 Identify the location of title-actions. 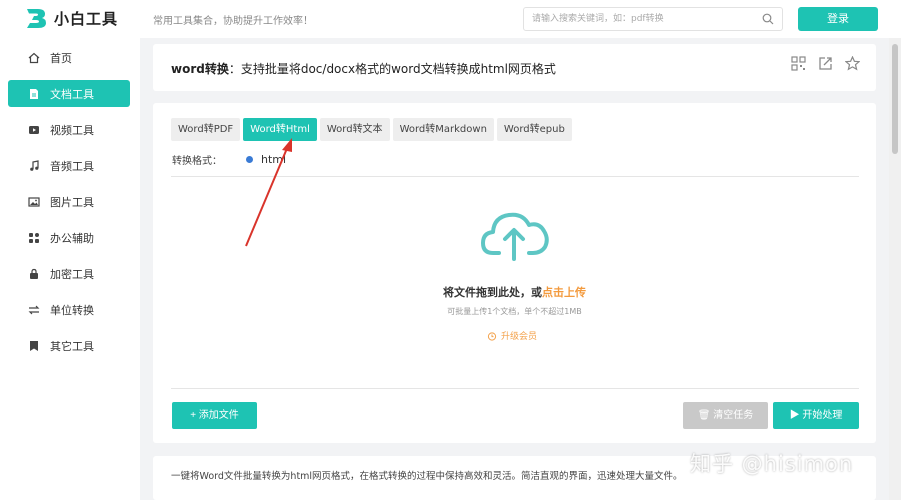
(825, 63).